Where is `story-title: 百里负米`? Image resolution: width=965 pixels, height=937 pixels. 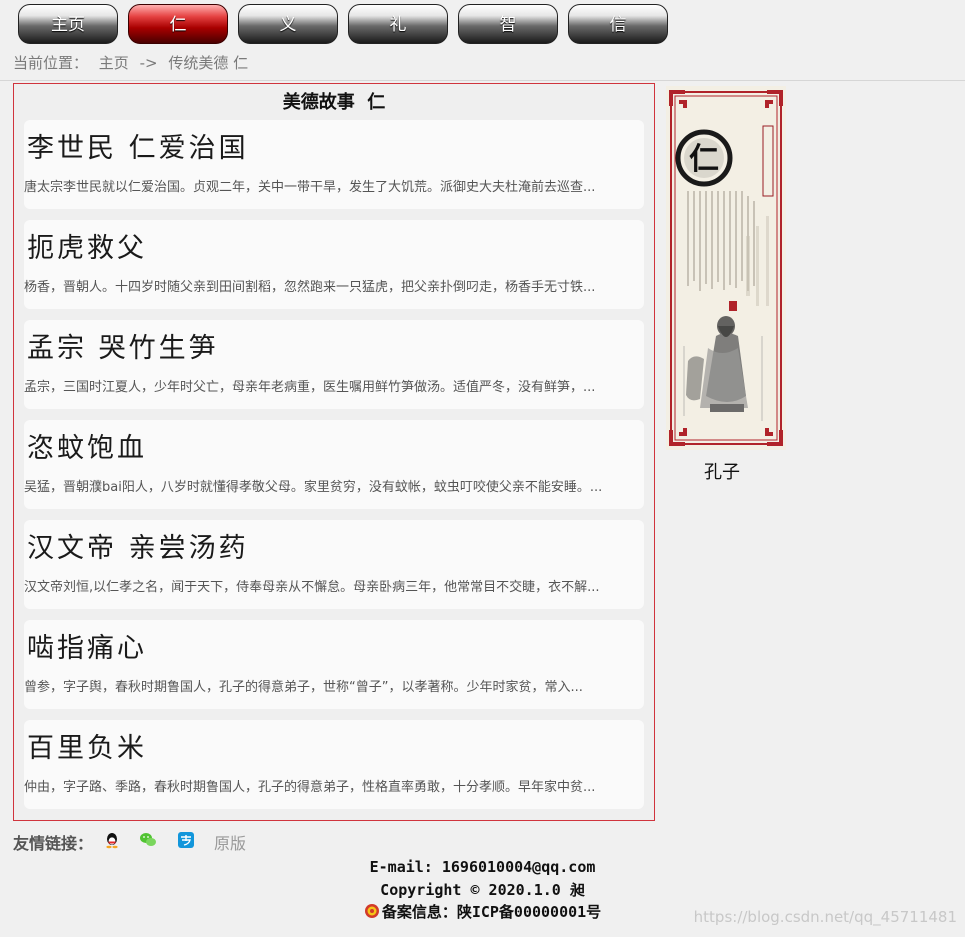 story-title: 百里负米 is located at coordinates (87, 748).